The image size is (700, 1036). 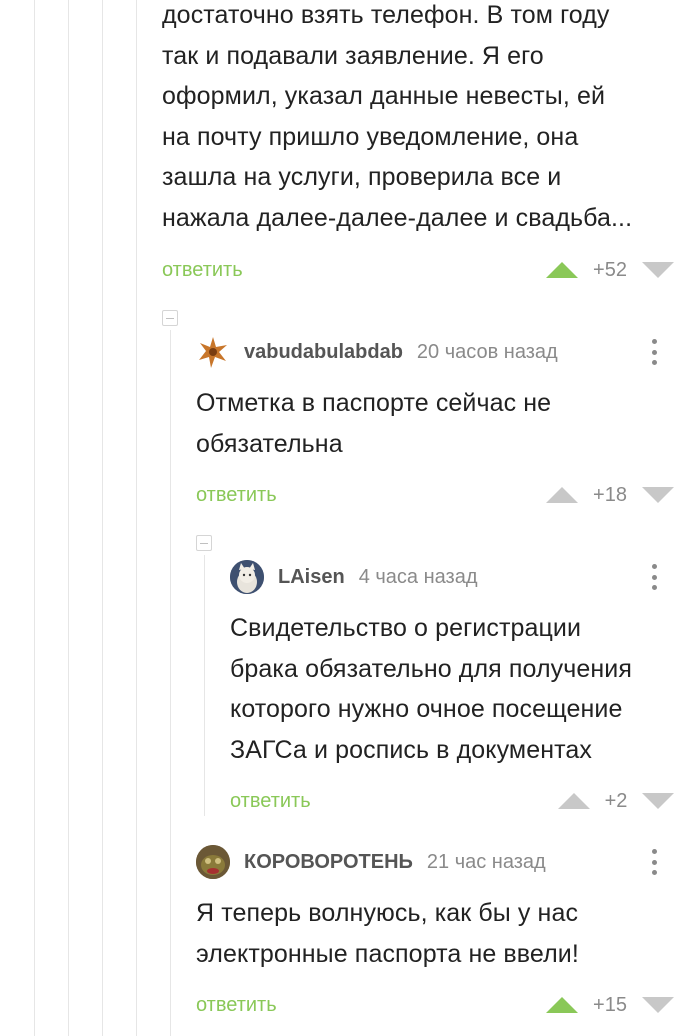 I want to click on rating: +15, so click(x=610, y=1005).